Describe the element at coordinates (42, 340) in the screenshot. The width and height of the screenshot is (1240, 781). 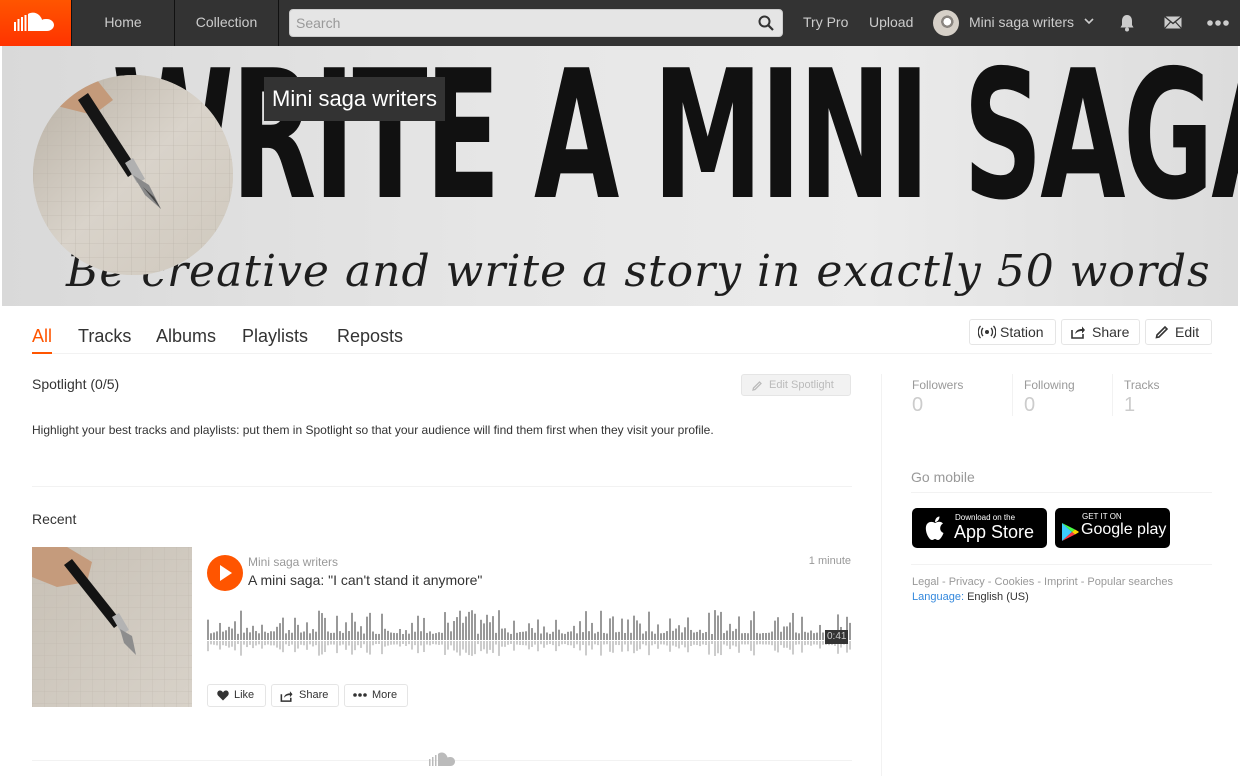
I see `tab-all: All` at that location.